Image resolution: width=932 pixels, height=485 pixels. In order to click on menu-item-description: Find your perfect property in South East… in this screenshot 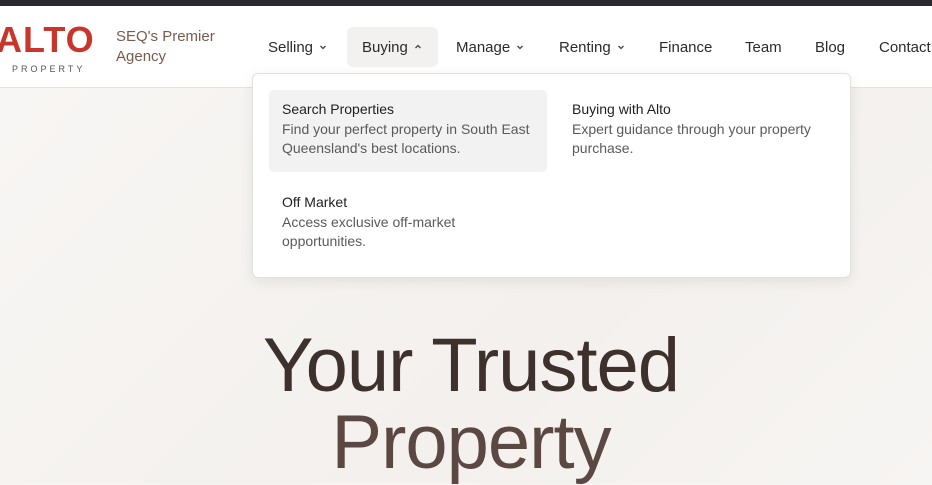, I will do `click(406, 138)`.